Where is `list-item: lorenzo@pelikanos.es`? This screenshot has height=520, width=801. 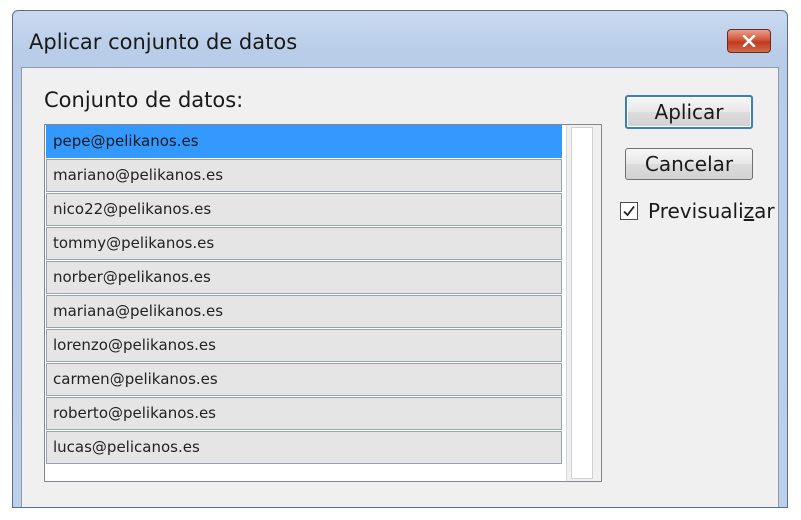
list-item: lorenzo@pelikanos.es is located at coordinates (304, 345).